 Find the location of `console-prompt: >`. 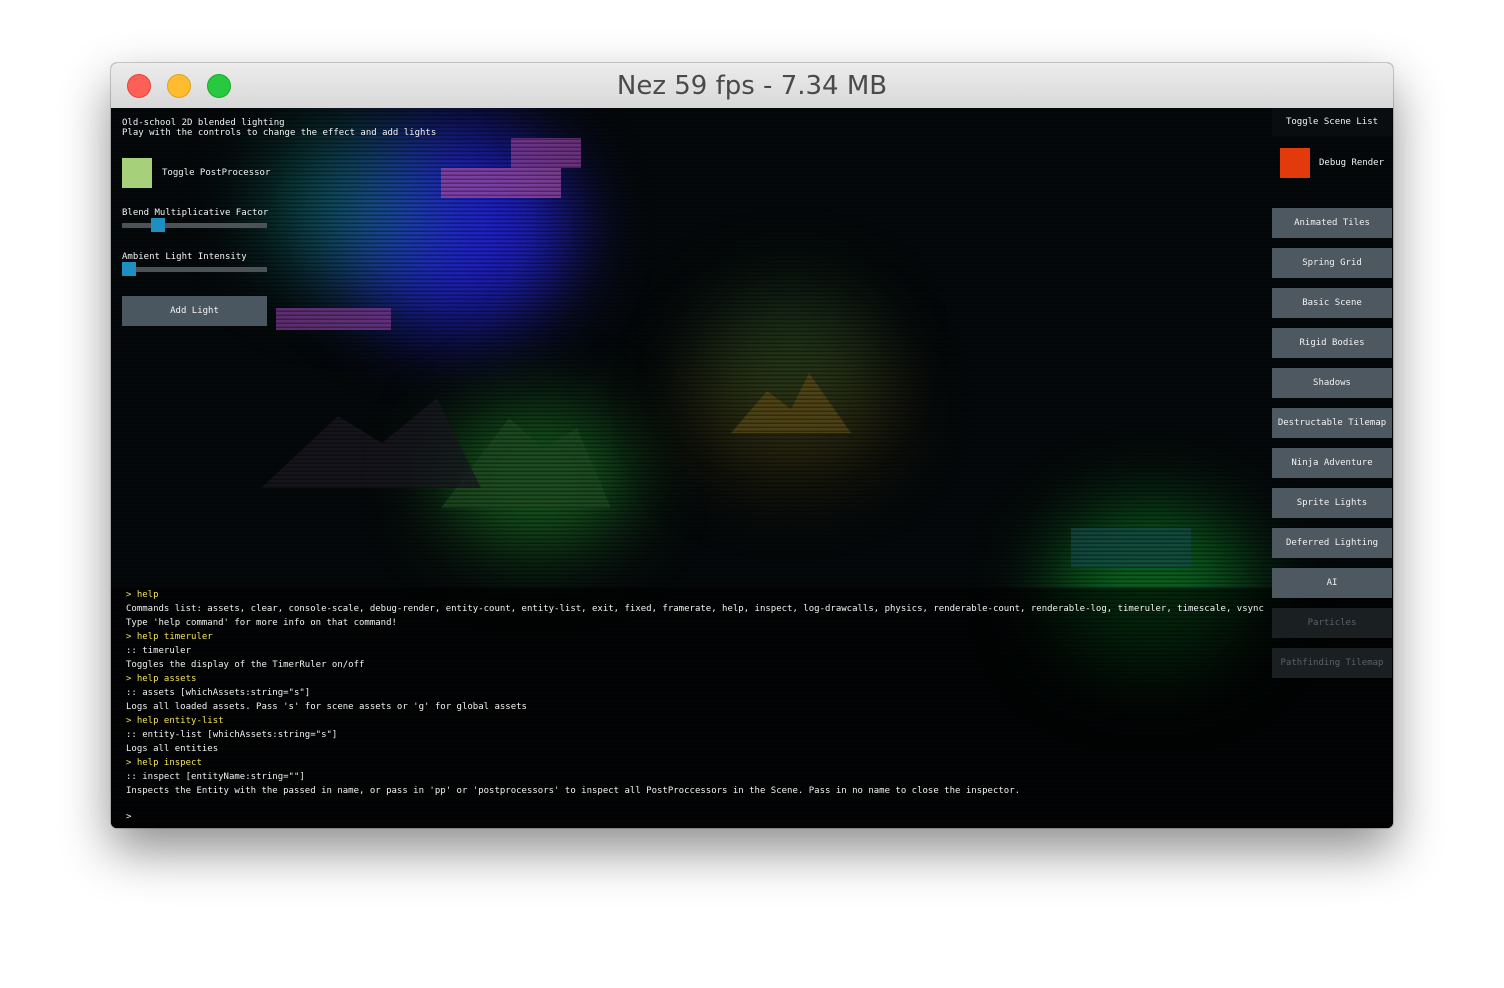

console-prompt: > is located at coordinates (128, 817).